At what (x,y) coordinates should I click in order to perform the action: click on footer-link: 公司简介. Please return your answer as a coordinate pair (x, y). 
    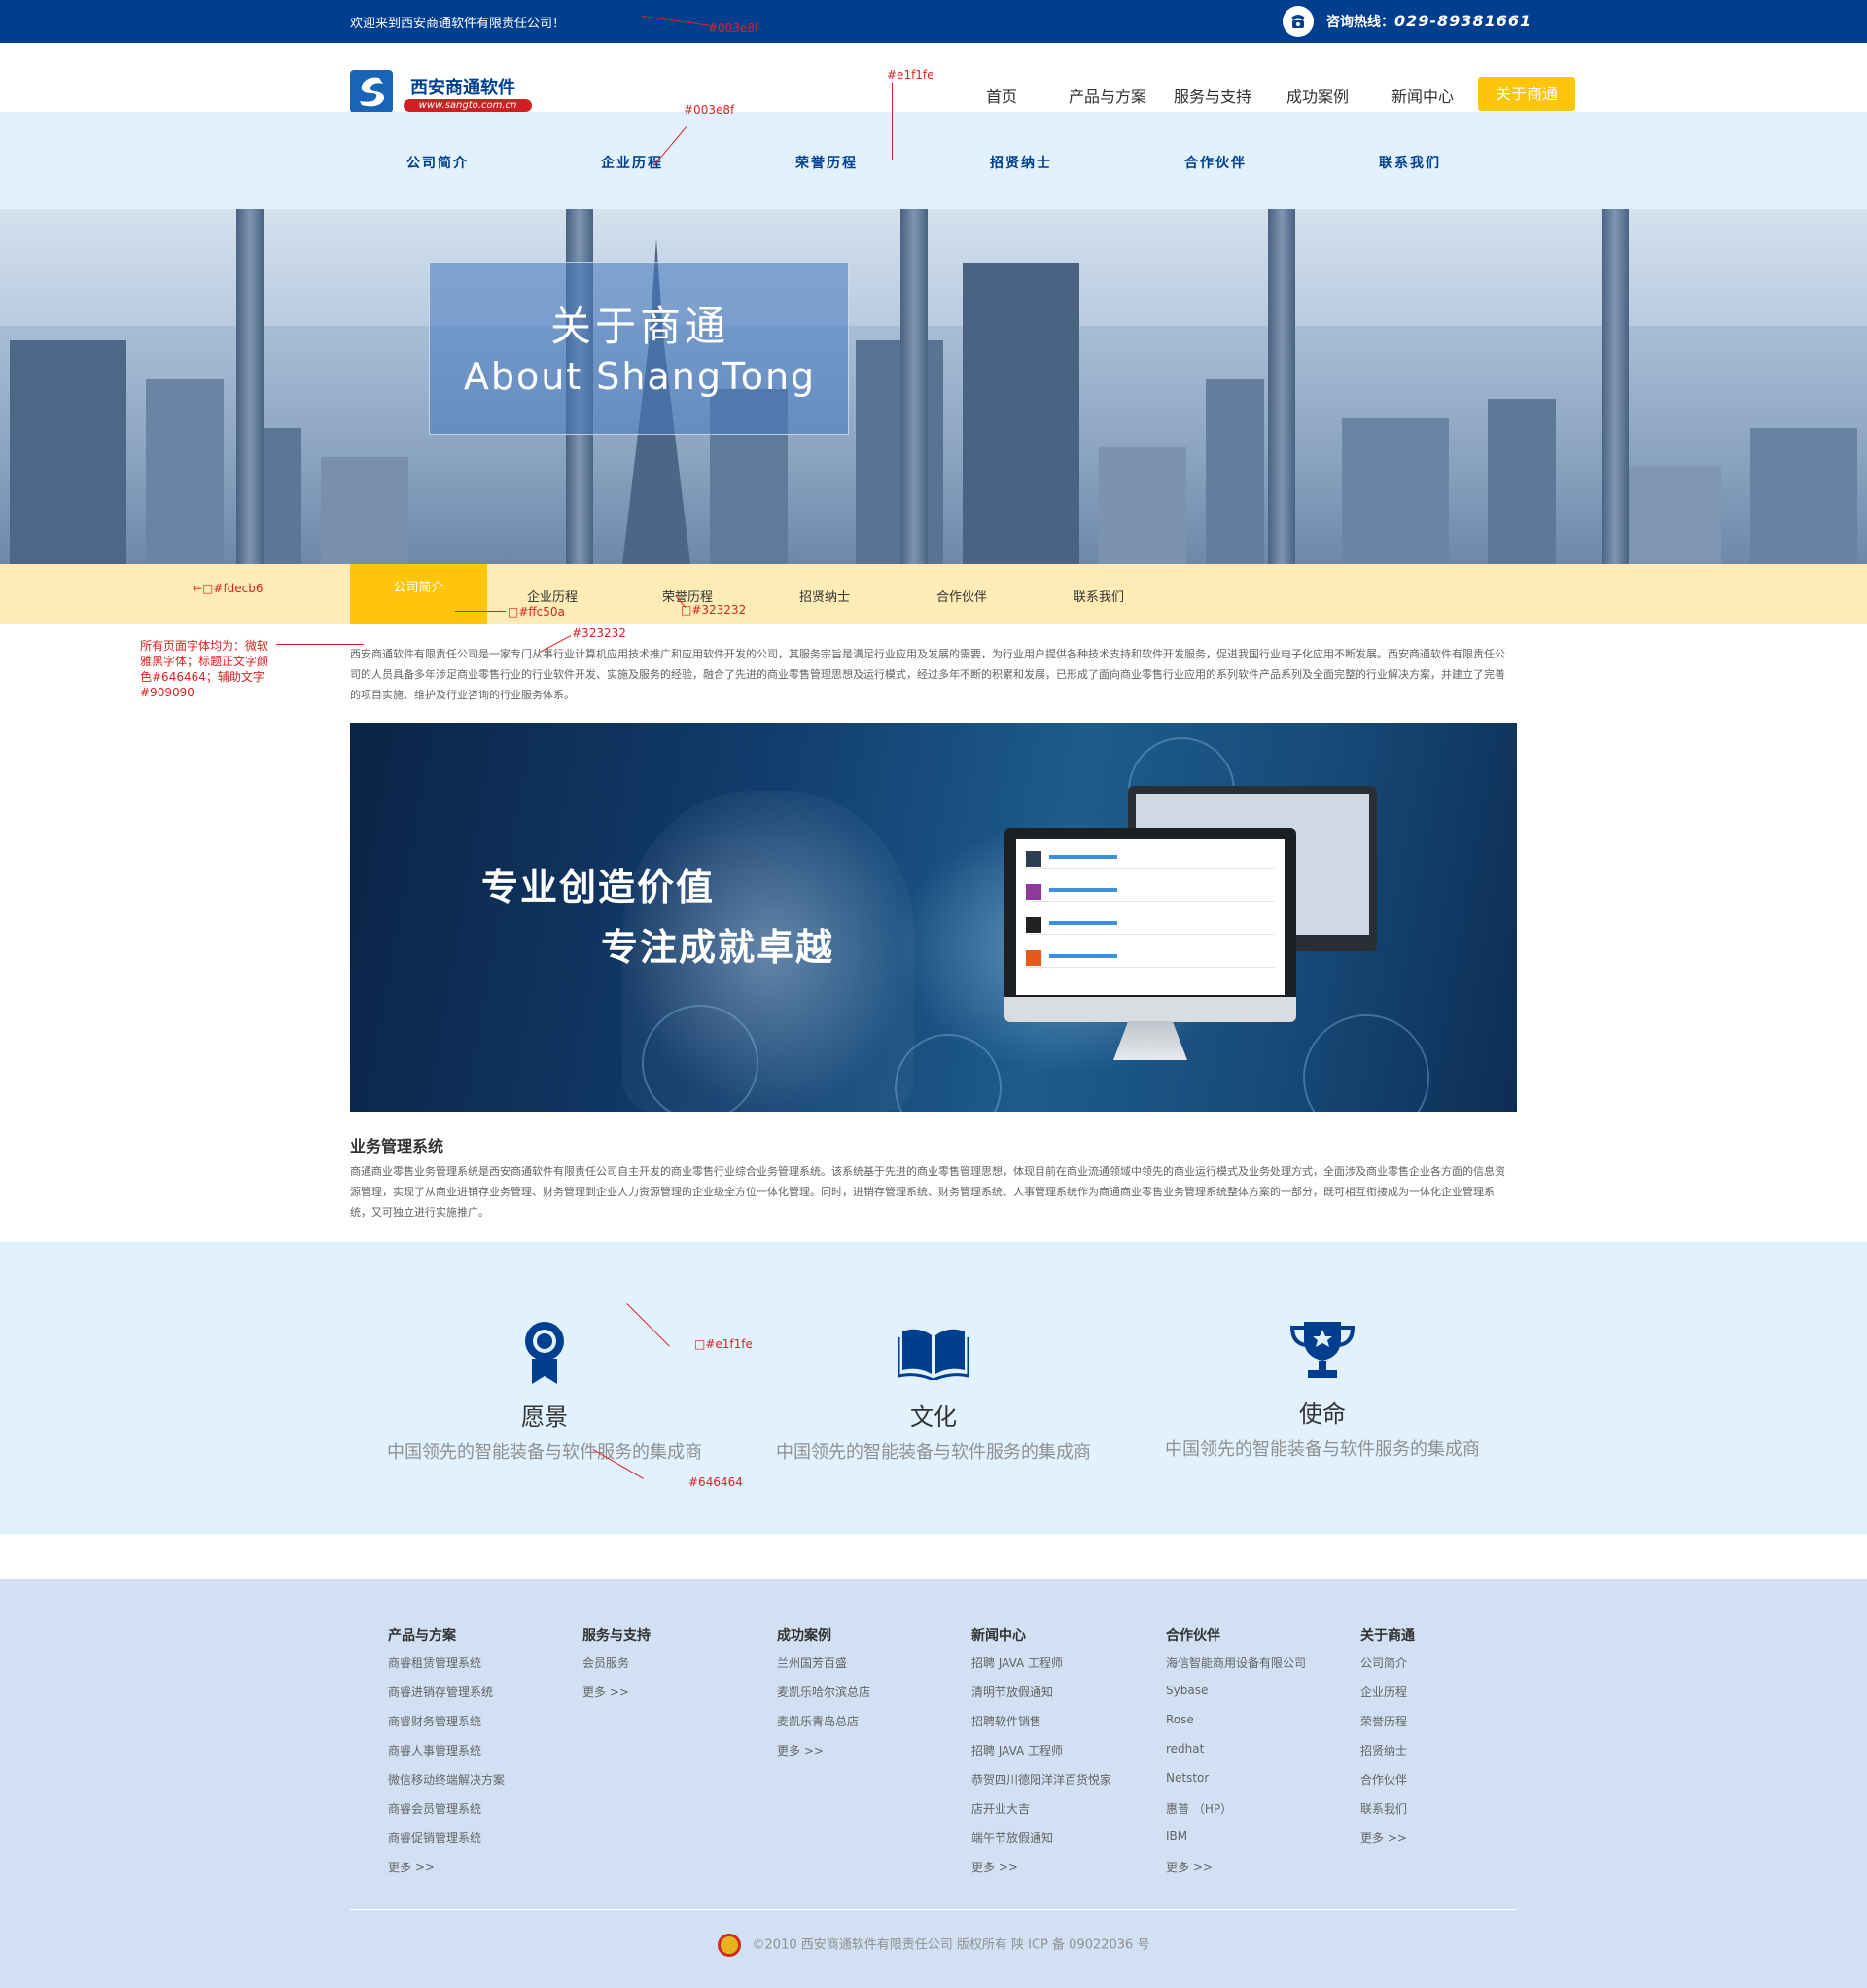
    Looking at the image, I should click on (1457, 1669).